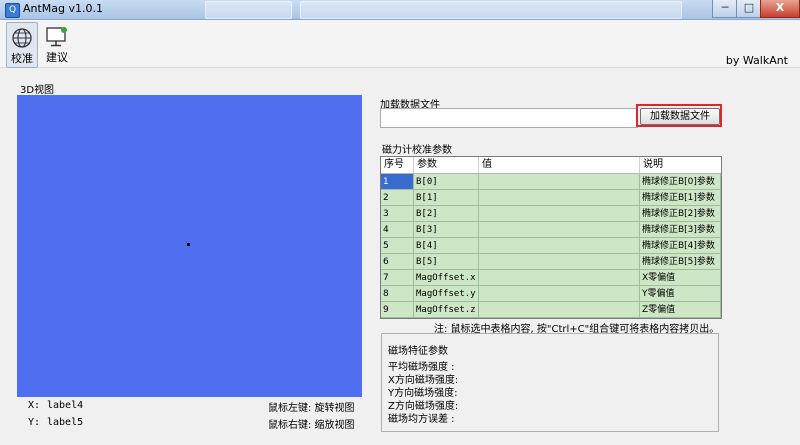 This screenshot has width=800, height=445. I want to click on table-cell-desc: 椭球修正B[2]参数, so click(680, 214).